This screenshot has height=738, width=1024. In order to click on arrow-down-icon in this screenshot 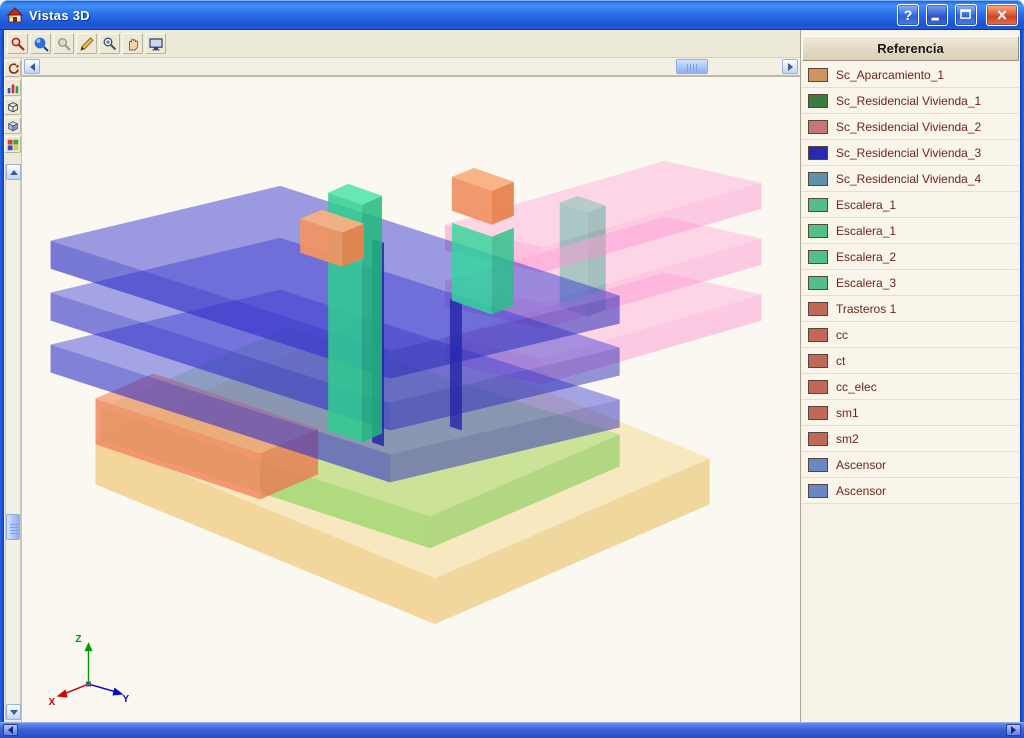, I will do `click(13, 712)`.